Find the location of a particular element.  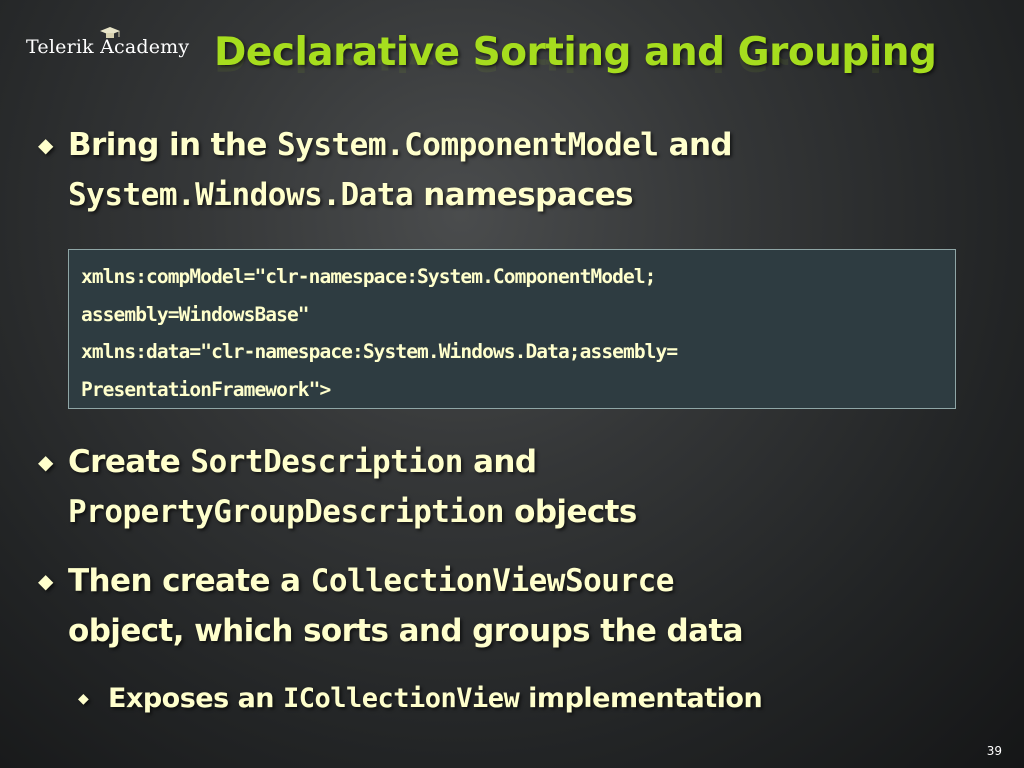

bullet-1-code-2: System.Windows.Data is located at coordinates (241, 195).